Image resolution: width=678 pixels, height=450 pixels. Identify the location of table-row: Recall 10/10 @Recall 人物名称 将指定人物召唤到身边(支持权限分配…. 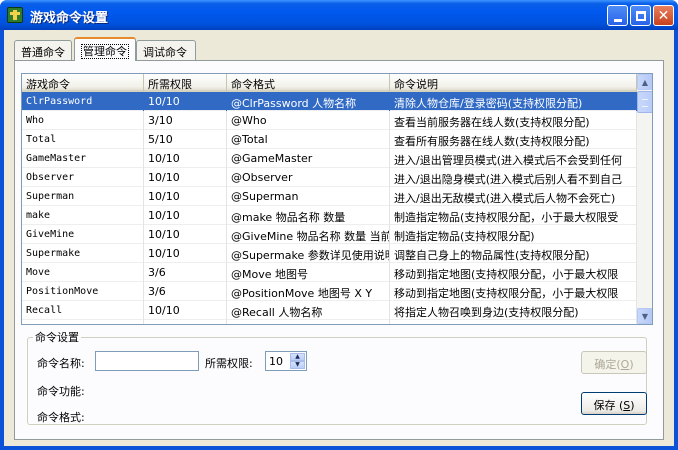
(329, 310).